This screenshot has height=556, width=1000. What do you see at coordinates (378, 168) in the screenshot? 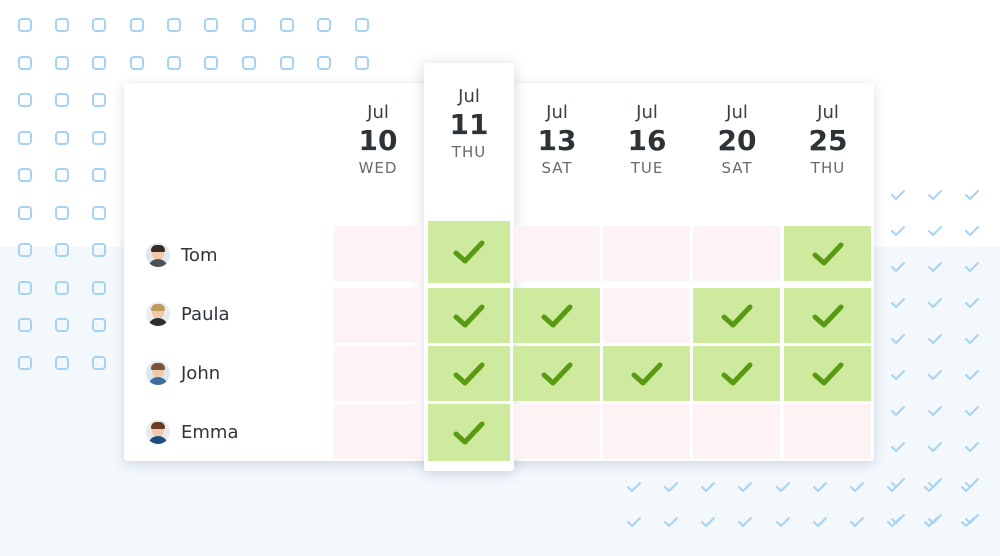
I see `date-weekday: WED` at bounding box center [378, 168].